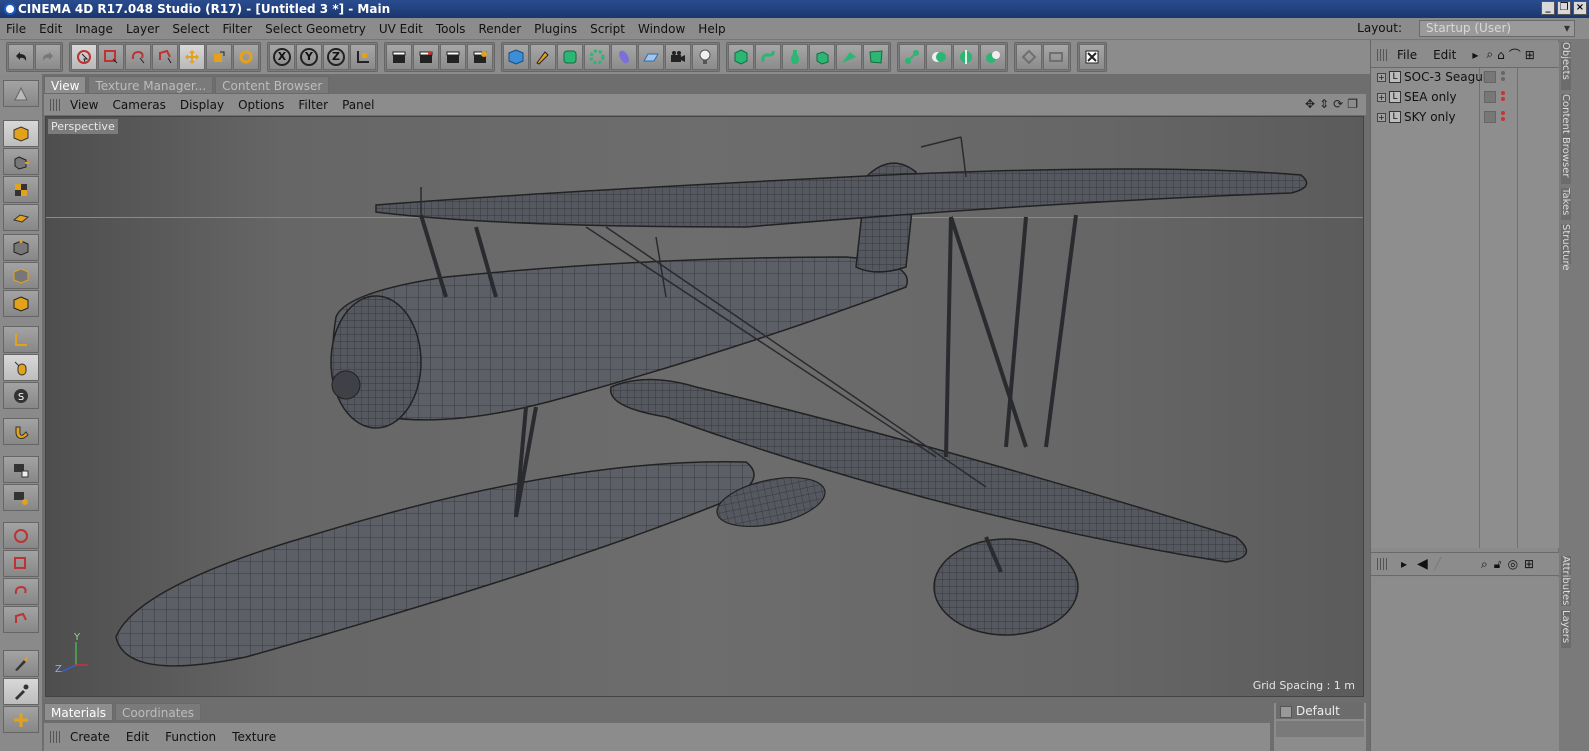  What do you see at coordinates (21, 133) in the screenshot?
I see `model-mode-button` at bounding box center [21, 133].